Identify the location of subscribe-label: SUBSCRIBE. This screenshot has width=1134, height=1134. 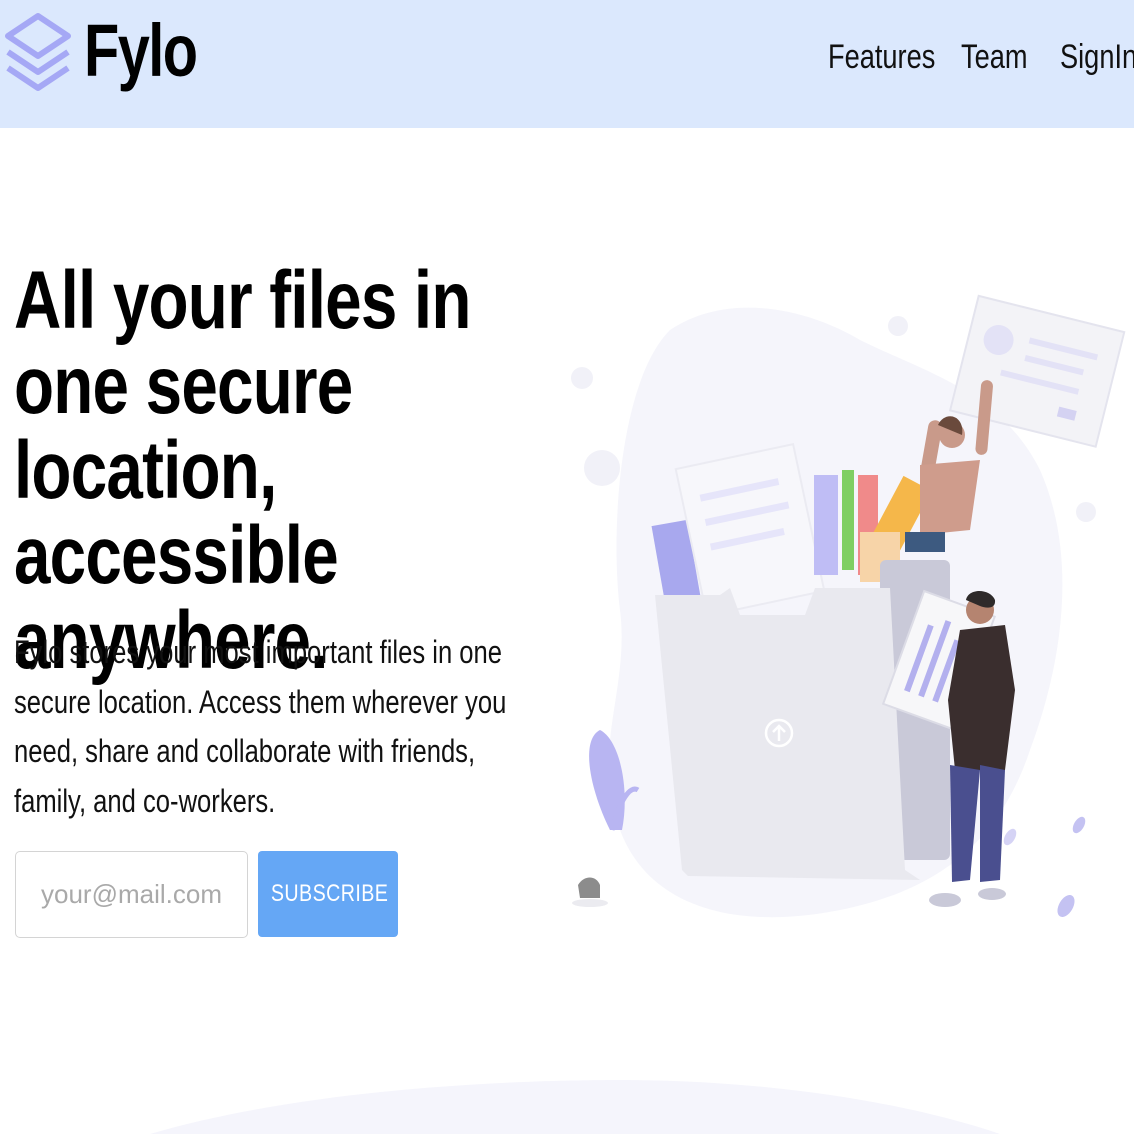
(329, 893).